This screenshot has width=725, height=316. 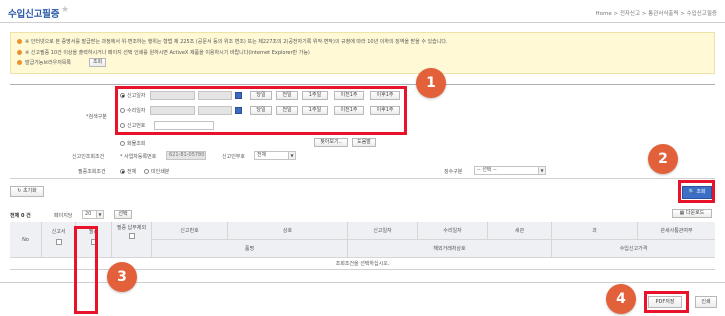 I want to click on help-button: 도움말, so click(x=364, y=142).